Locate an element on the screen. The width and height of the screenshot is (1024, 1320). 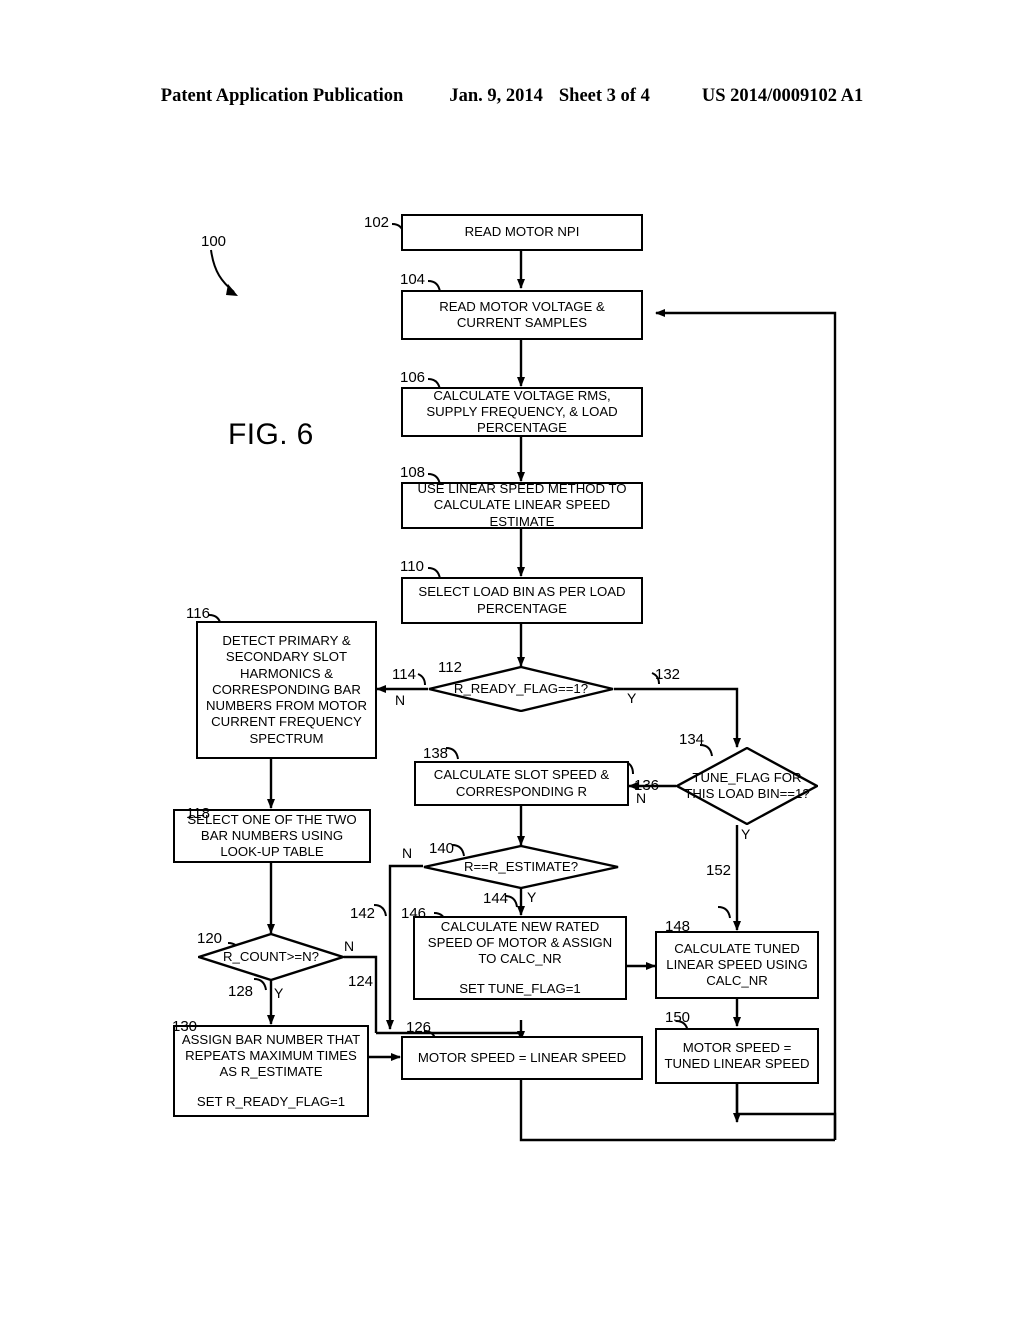
process-motor-speed-tuned: MOTOR SPEED = TUNED LINEAR SPEED is located at coordinates (737, 1056).